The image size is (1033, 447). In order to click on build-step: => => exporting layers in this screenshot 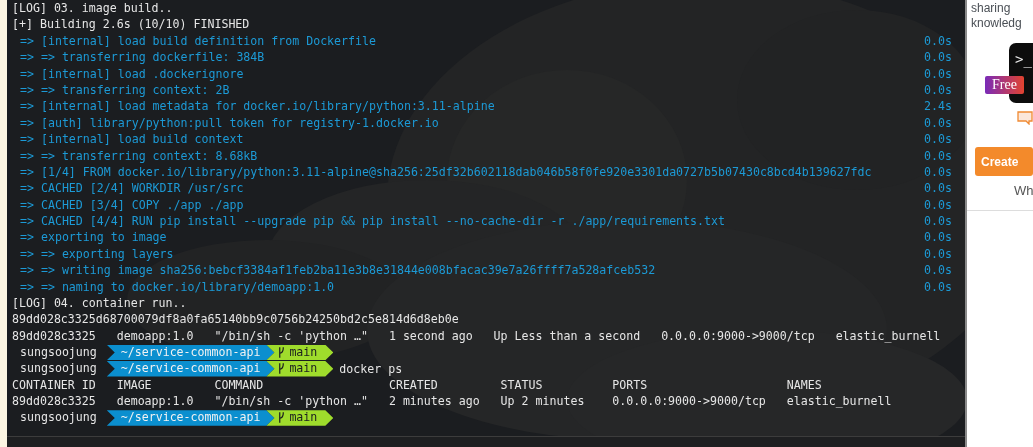, I will do `click(97, 254)`.